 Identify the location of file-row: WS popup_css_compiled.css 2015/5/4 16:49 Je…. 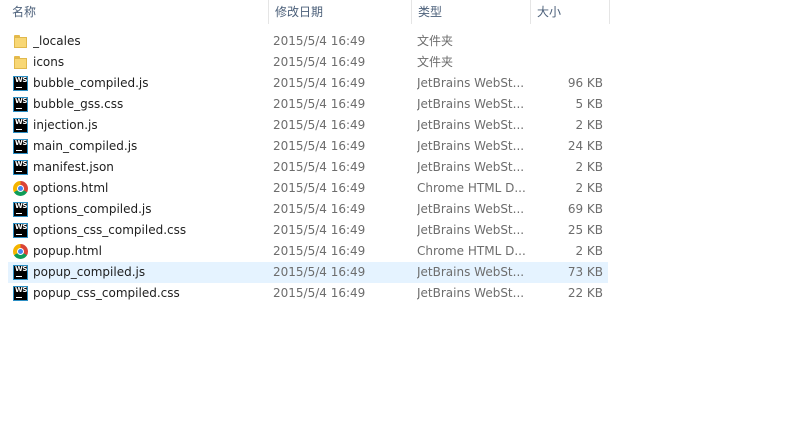
(308, 293).